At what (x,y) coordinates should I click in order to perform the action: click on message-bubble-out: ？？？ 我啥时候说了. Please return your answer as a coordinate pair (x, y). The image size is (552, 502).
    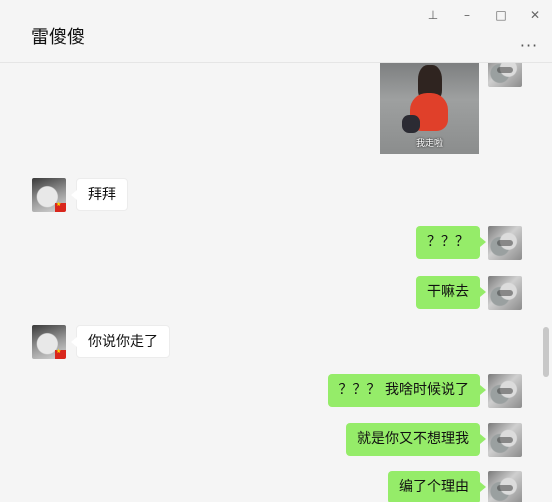
    Looking at the image, I should click on (407, 390).